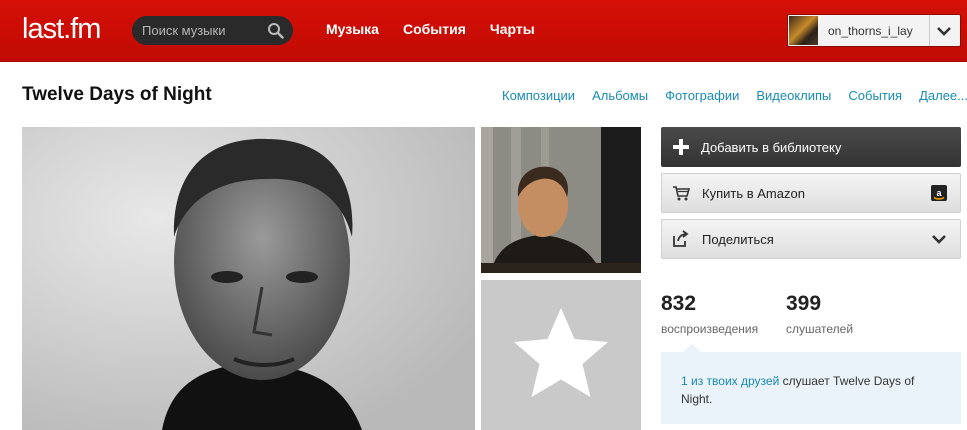 The width and height of the screenshot is (967, 430). I want to click on listeners-label: слушателей, so click(820, 329).